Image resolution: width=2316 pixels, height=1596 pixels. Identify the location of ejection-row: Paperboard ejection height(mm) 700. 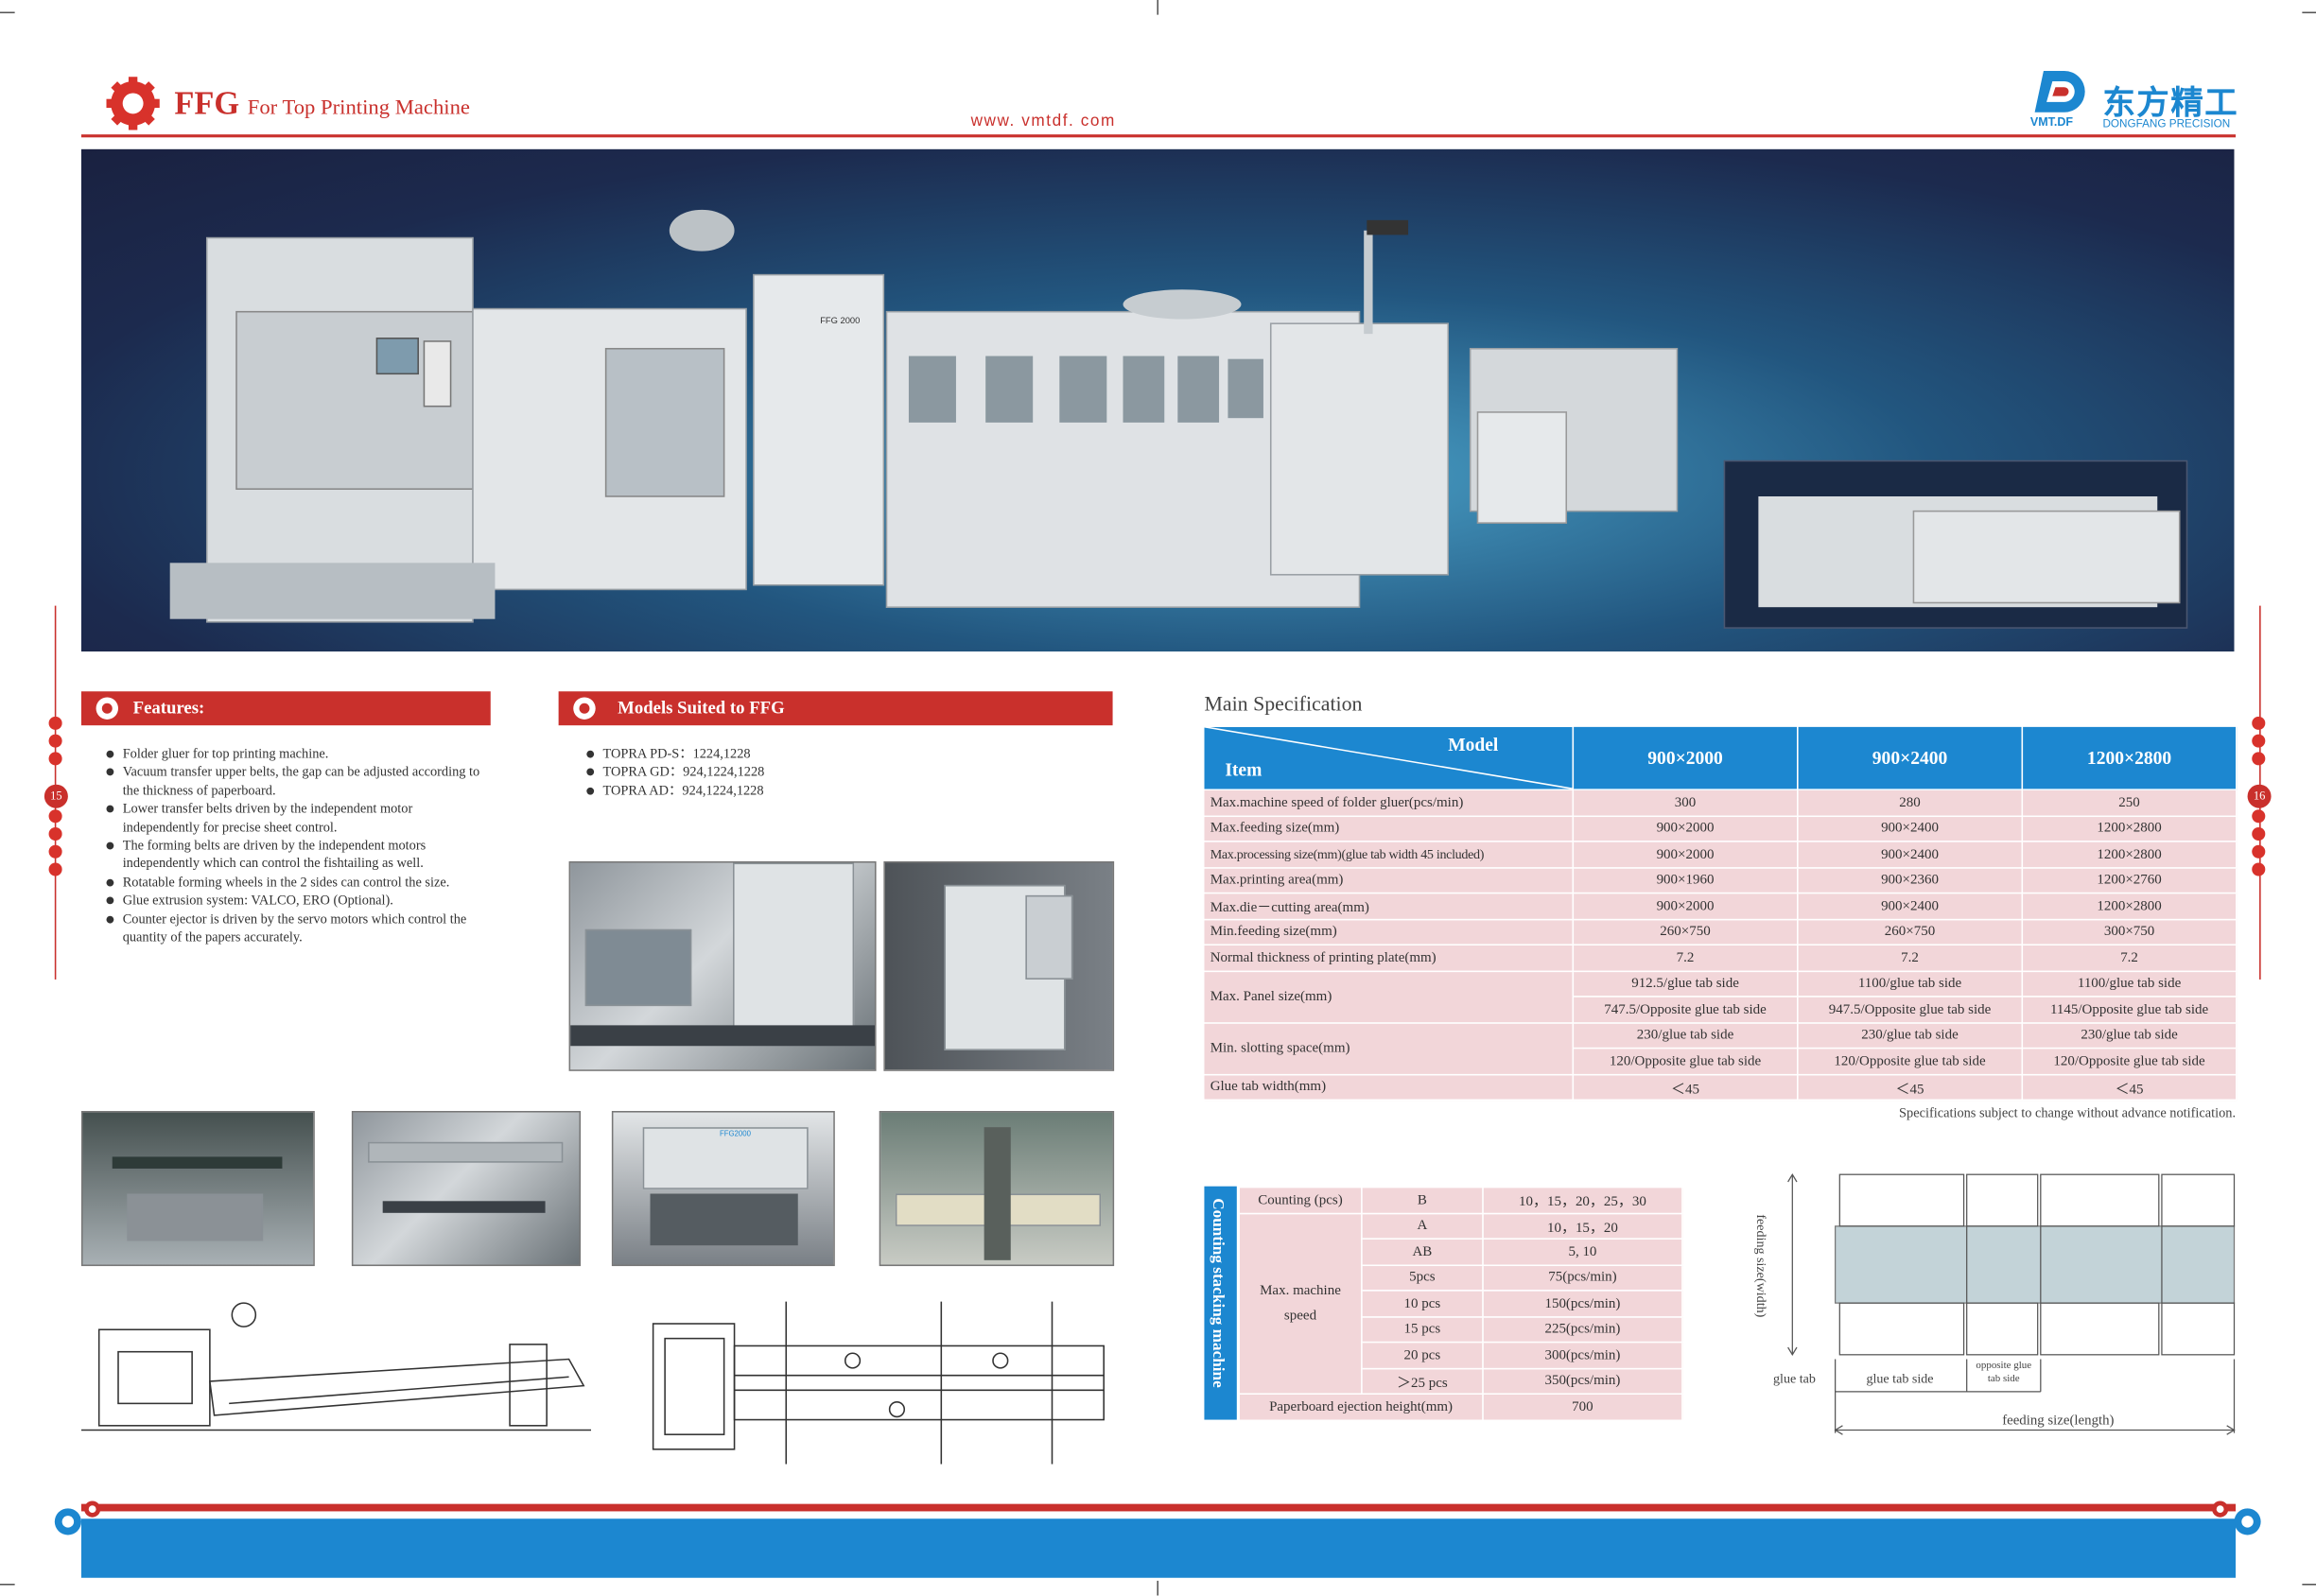
(1461, 1407).